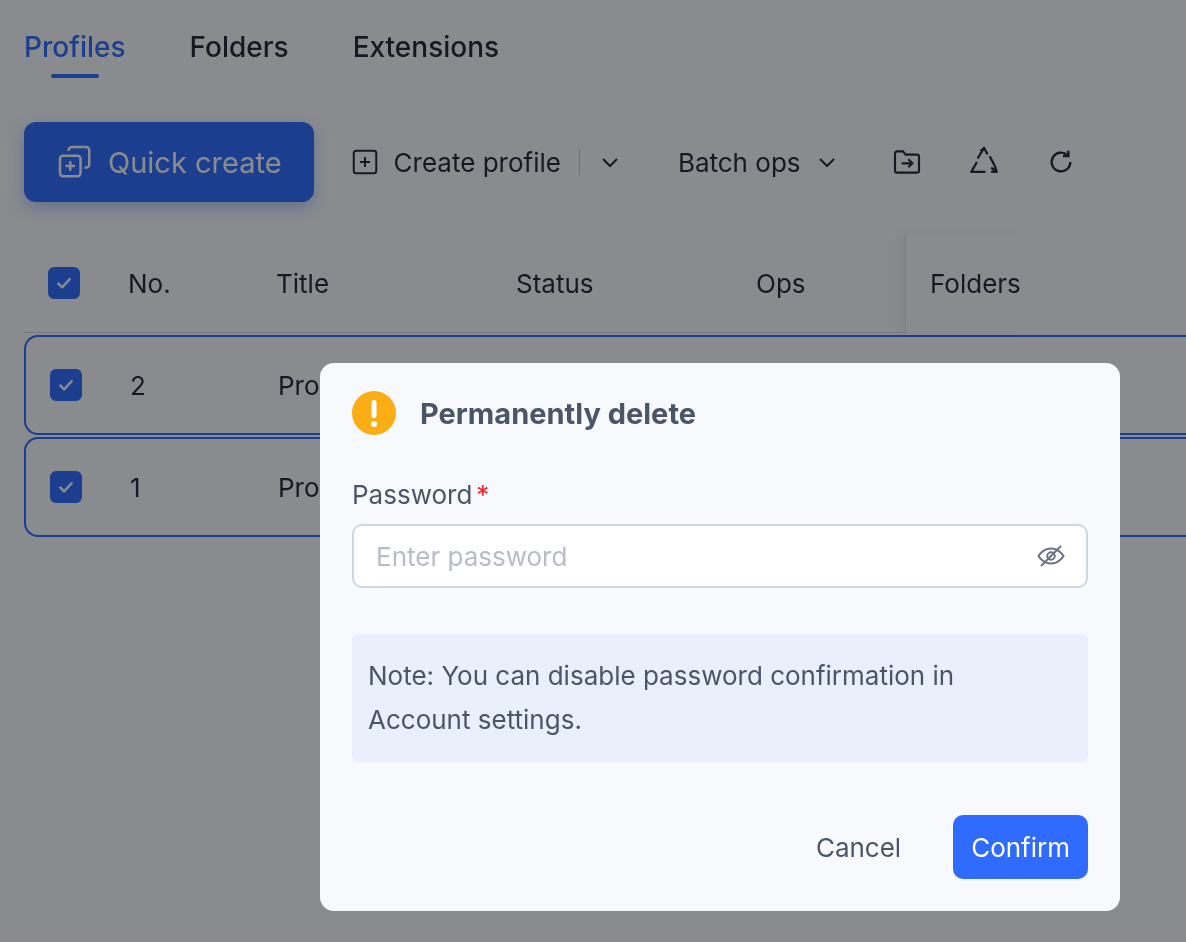  I want to click on cancel-button: Cancel, so click(858, 847).